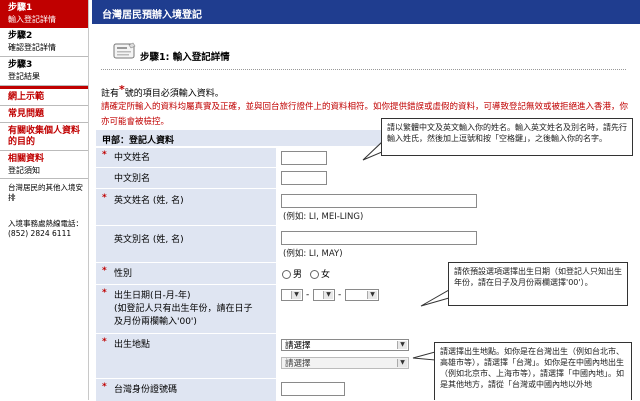 This screenshot has height=401, width=640. I want to click on taiwan-id-input, so click(313, 389).